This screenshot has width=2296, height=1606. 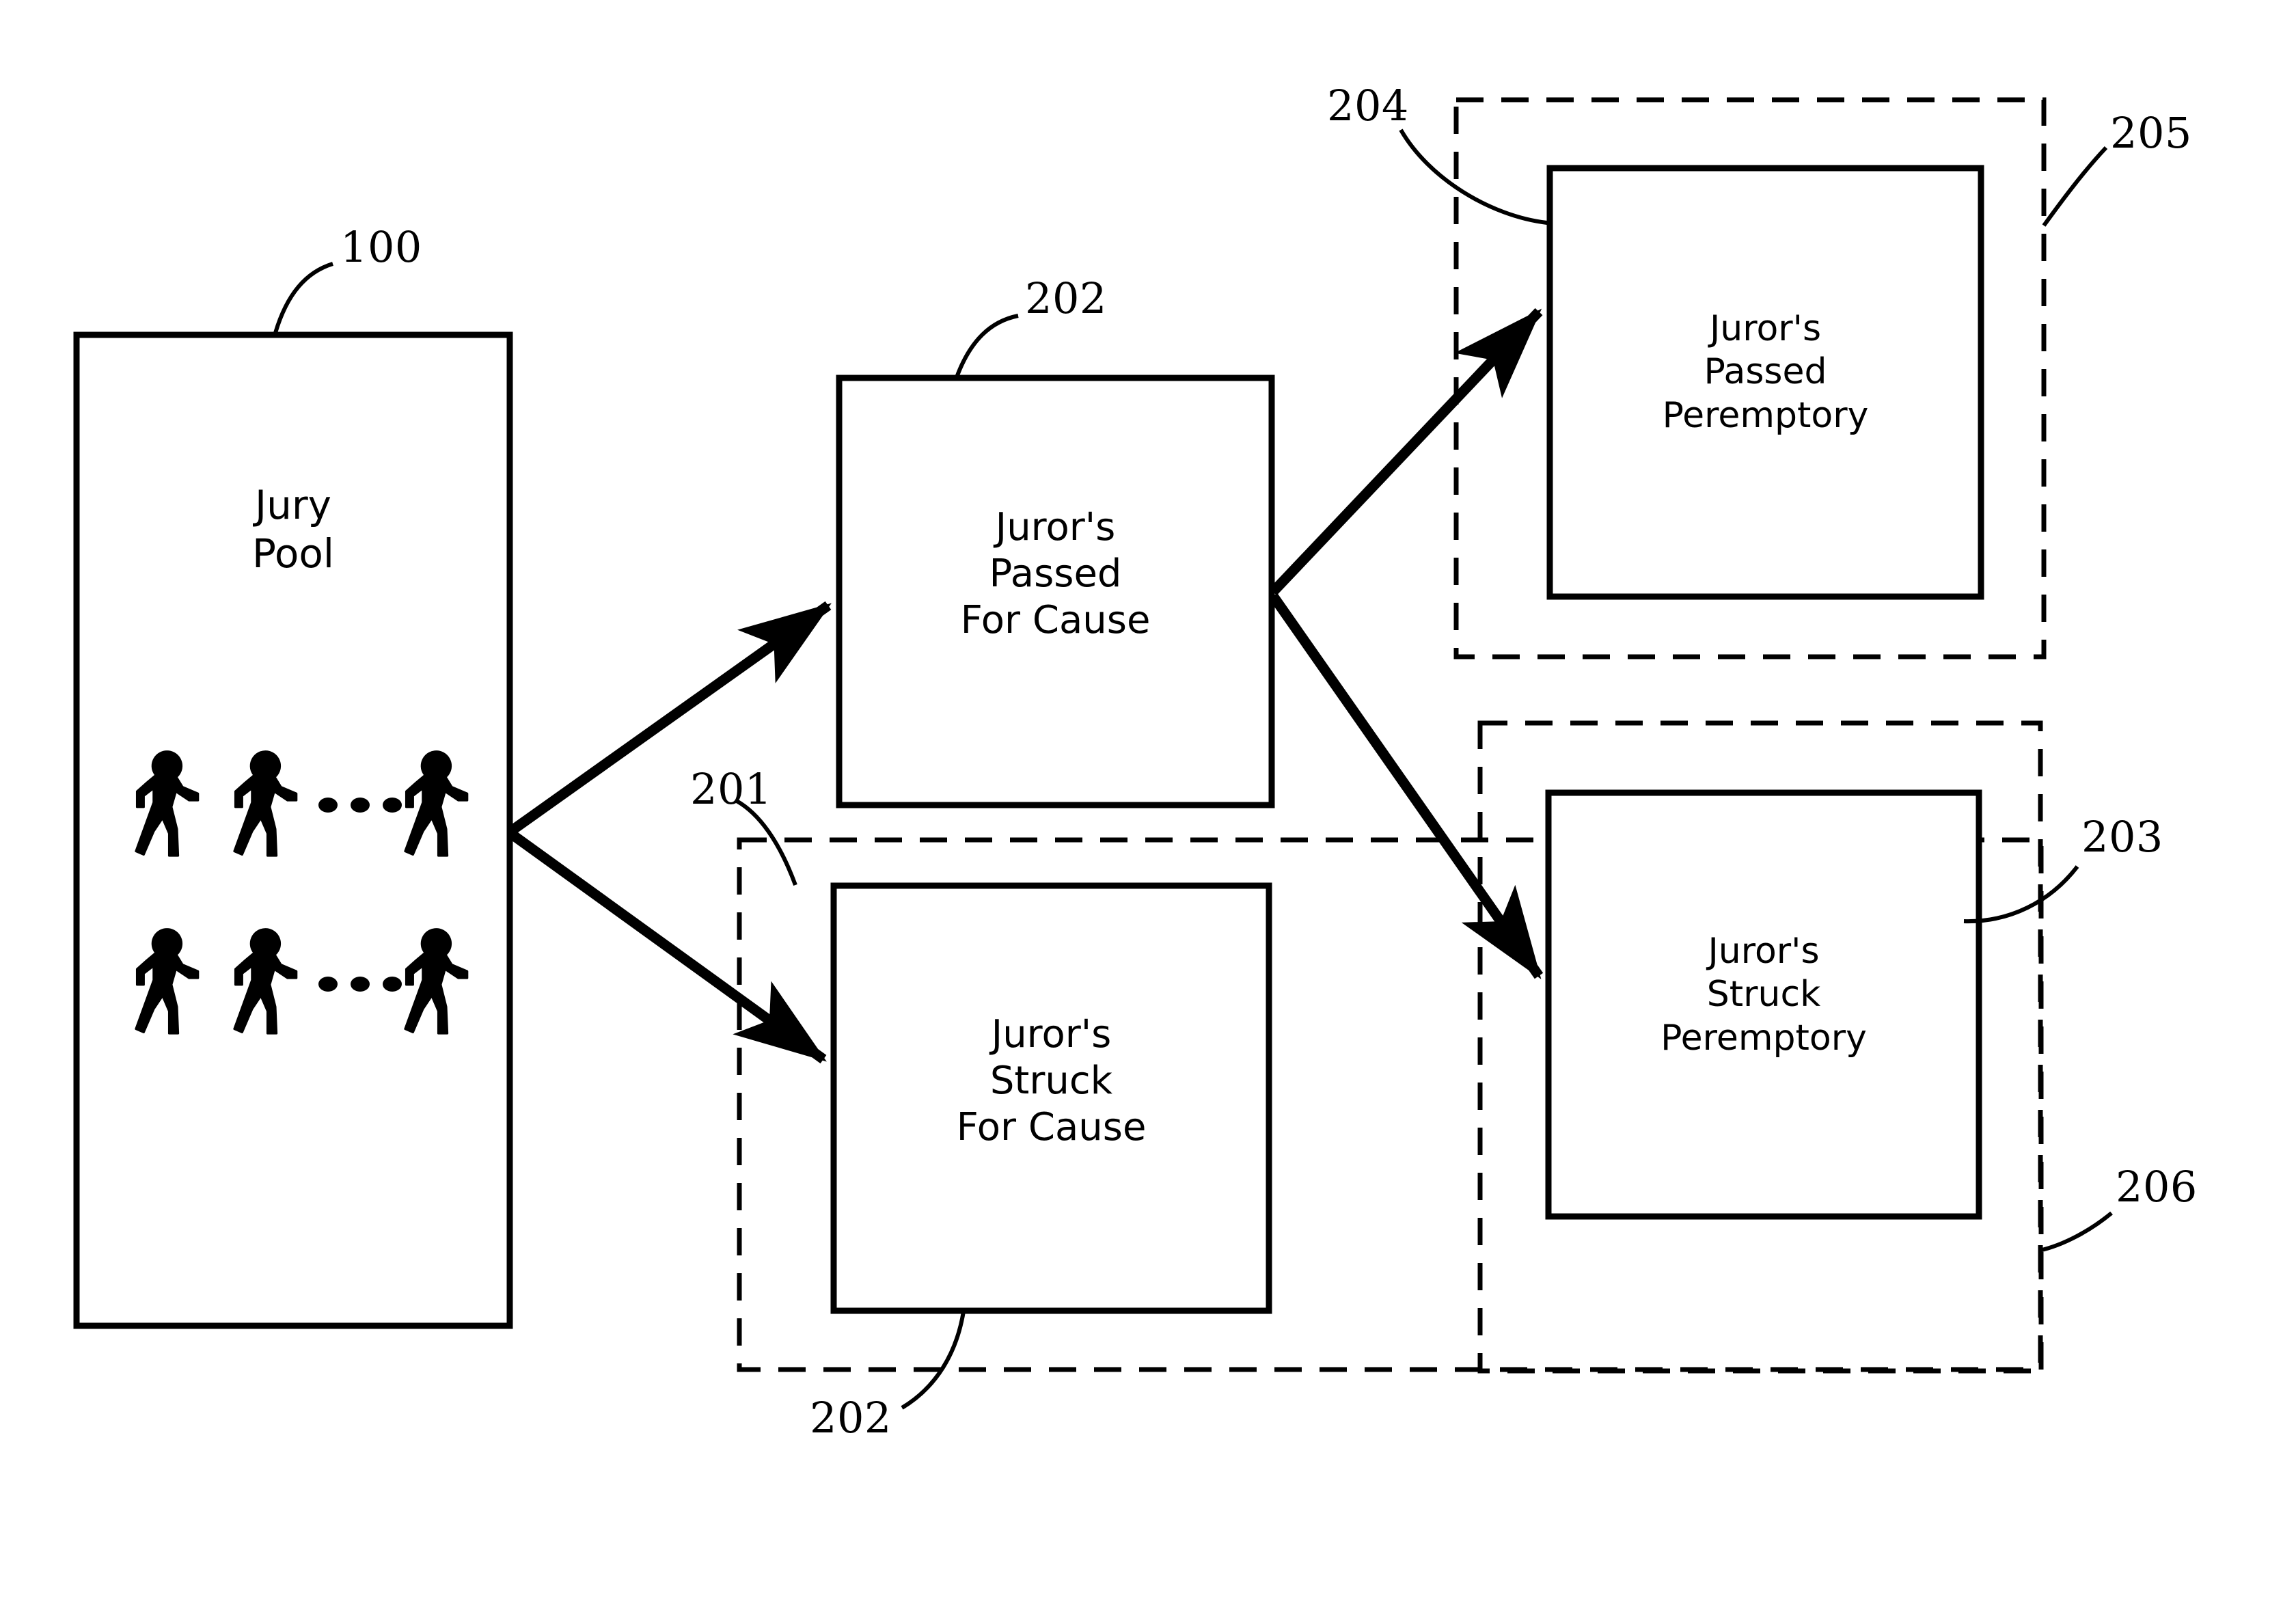 What do you see at coordinates (1765, 382) in the screenshot?
I see `passed-peremptory-box` at bounding box center [1765, 382].